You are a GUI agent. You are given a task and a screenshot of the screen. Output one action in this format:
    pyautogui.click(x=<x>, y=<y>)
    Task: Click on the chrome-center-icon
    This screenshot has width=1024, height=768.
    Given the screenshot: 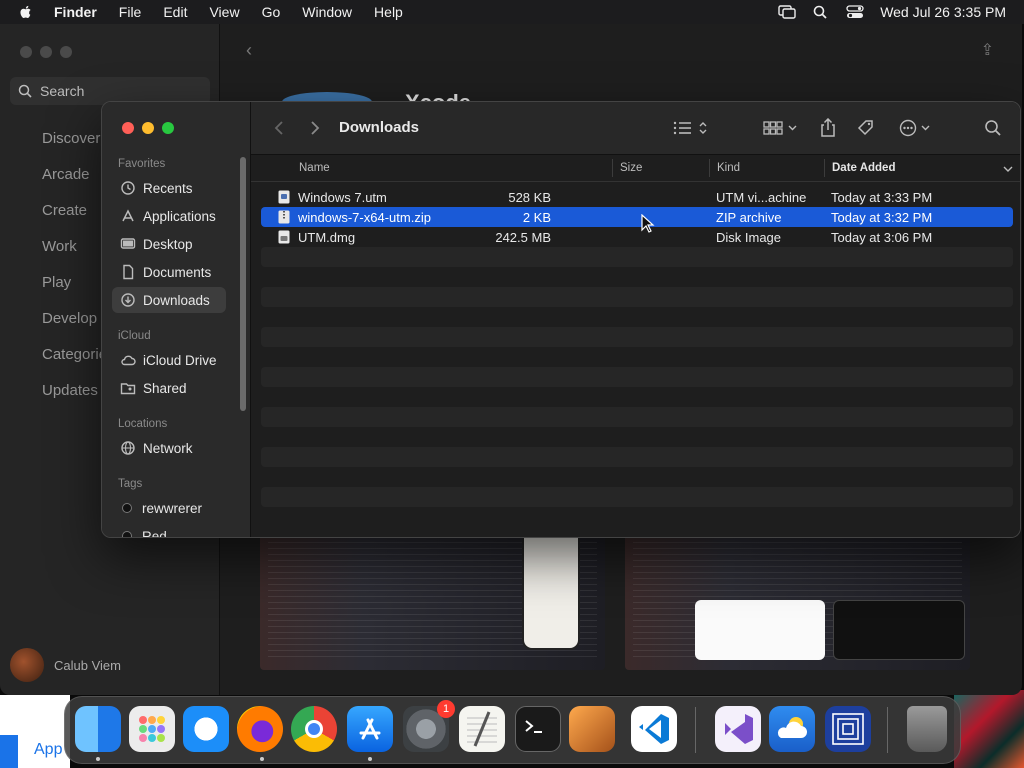 What is the action you would take?
    pyautogui.click(x=314, y=729)
    